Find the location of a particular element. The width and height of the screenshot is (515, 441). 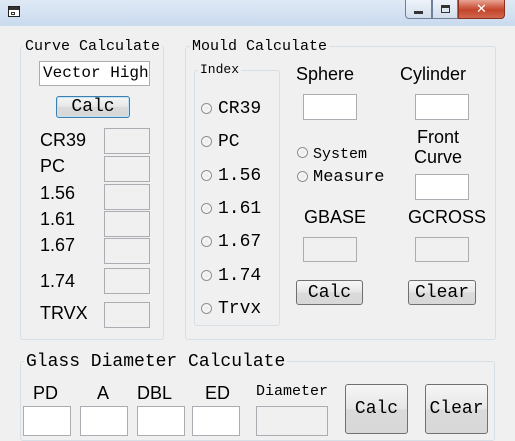

curve-label-156: 1.56 is located at coordinates (58, 193).